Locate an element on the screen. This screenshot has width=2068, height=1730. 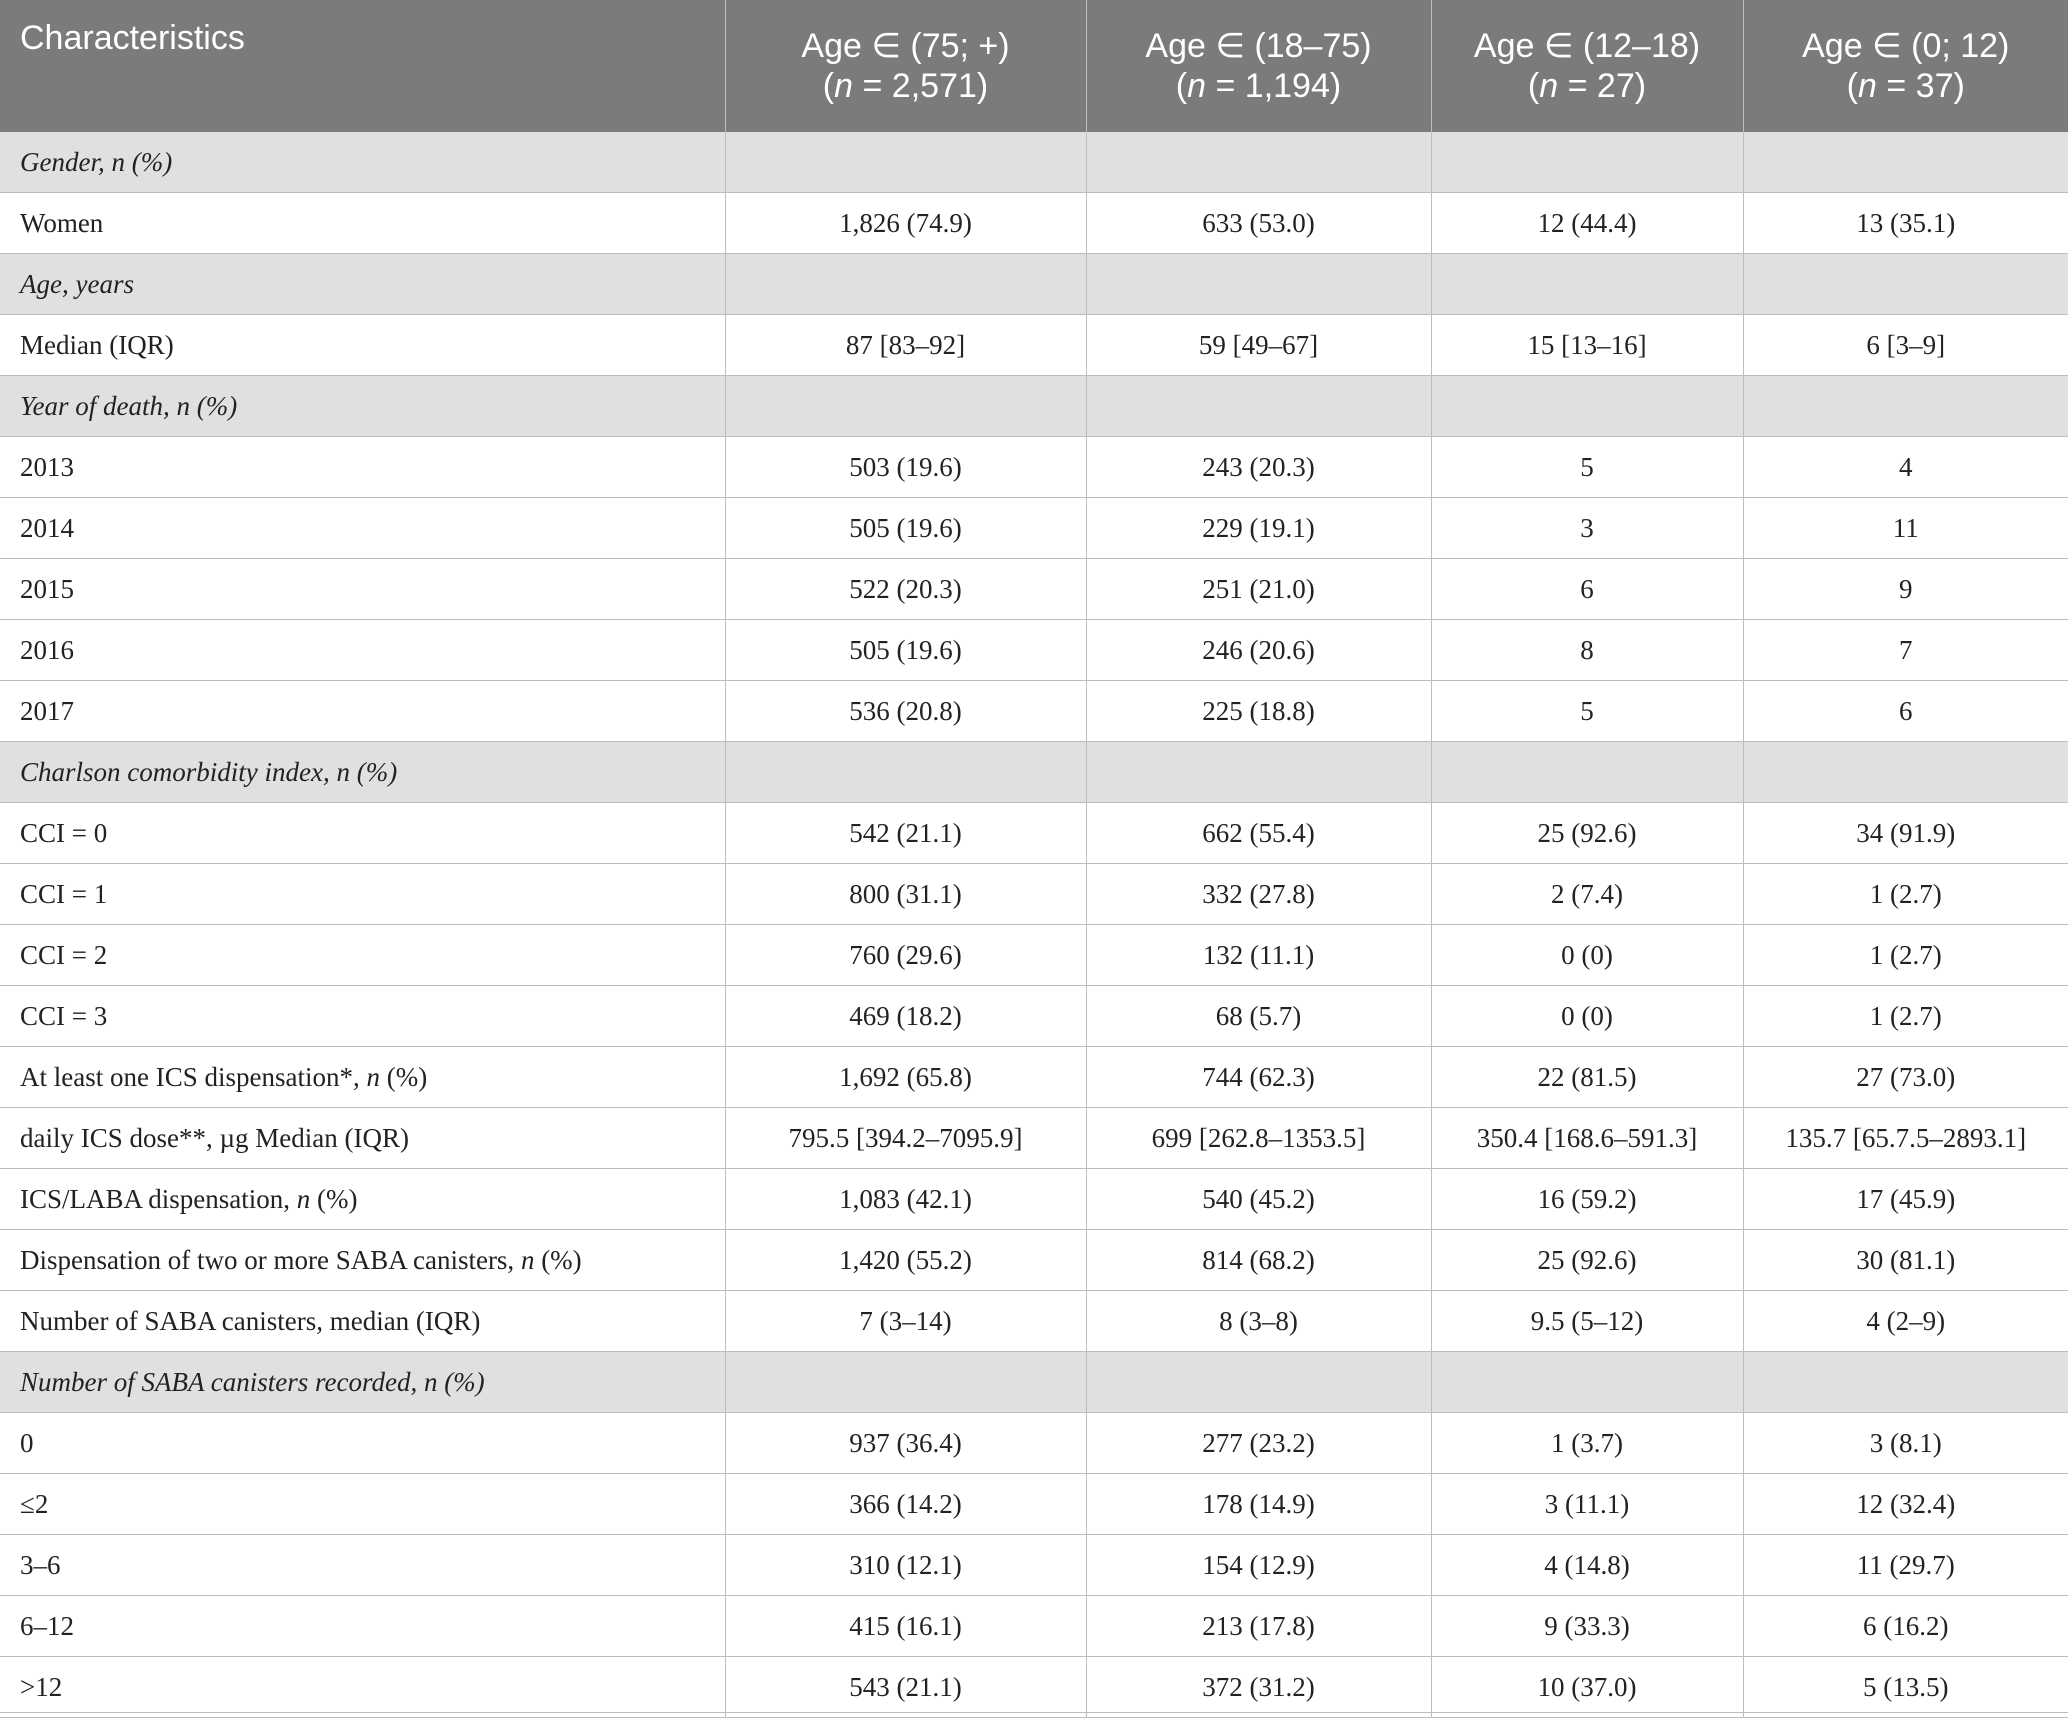
table-row: 2013 503 (19.6) 243 (20.3) 5 4 is located at coordinates (1034, 467).